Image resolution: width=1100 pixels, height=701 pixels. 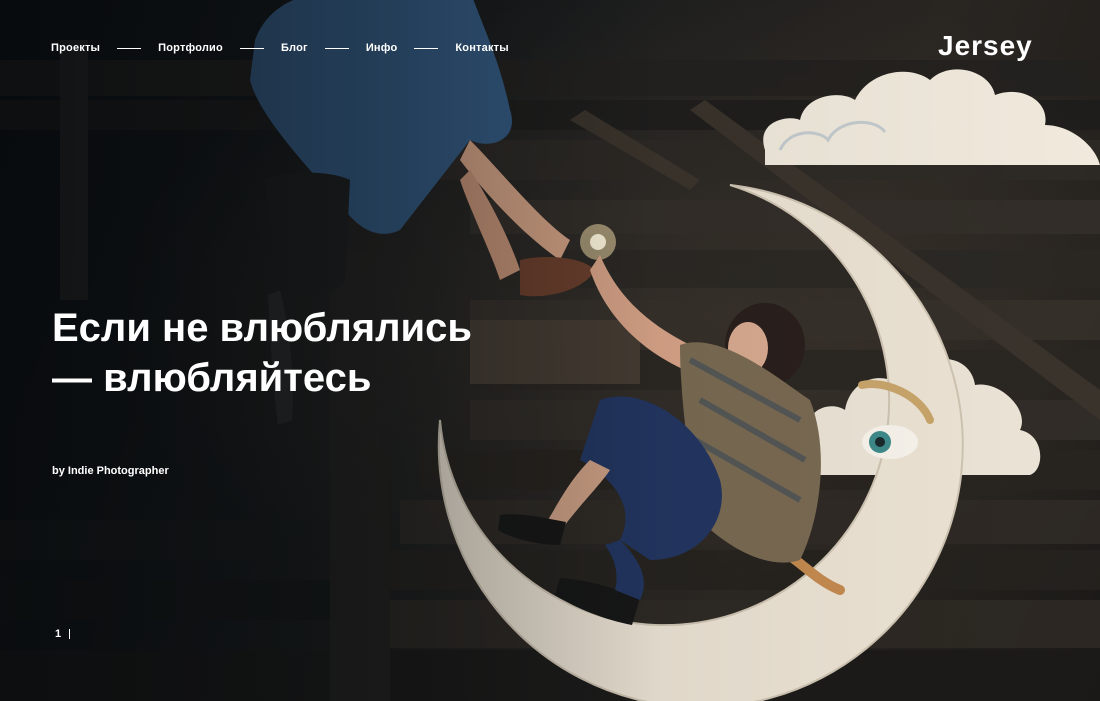 What do you see at coordinates (212, 378) in the screenshot?
I see `hero-headline-line2: — влюбляйтесь` at bounding box center [212, 378].